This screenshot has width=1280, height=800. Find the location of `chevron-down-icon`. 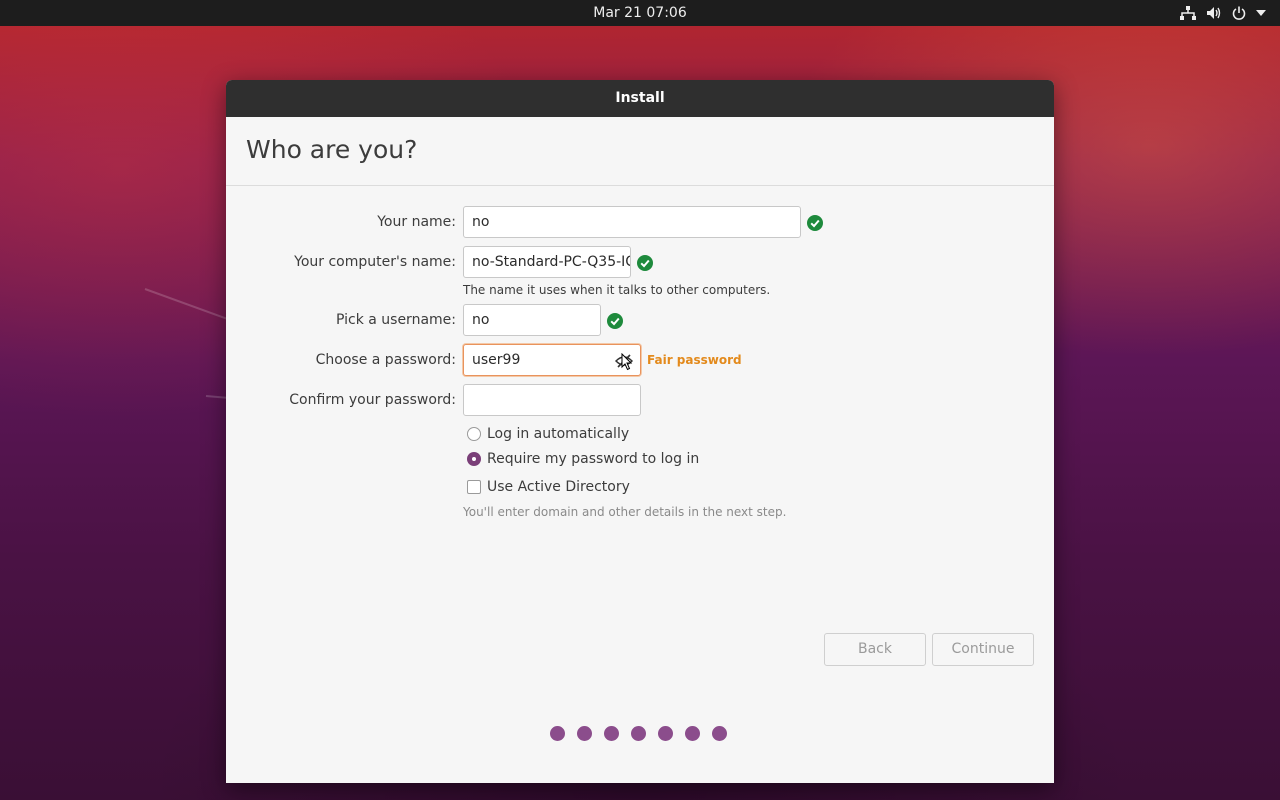

chevron-down-icon is located at coordinates (1261, 13).